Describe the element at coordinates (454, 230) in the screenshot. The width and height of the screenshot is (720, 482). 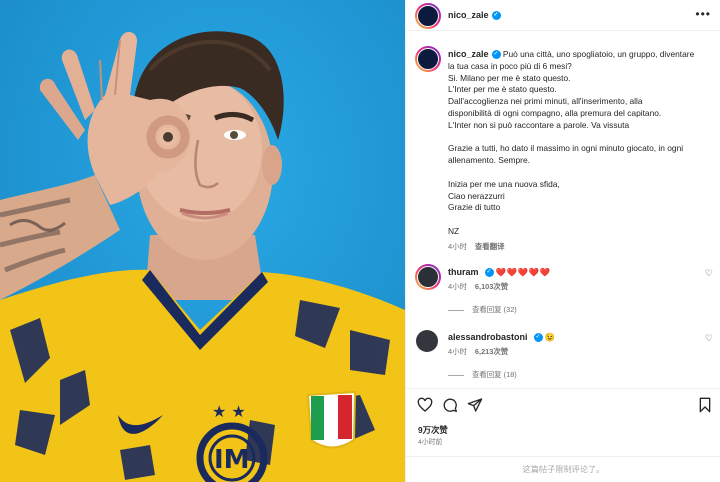
I see `caption-signature: NZ` at that location.